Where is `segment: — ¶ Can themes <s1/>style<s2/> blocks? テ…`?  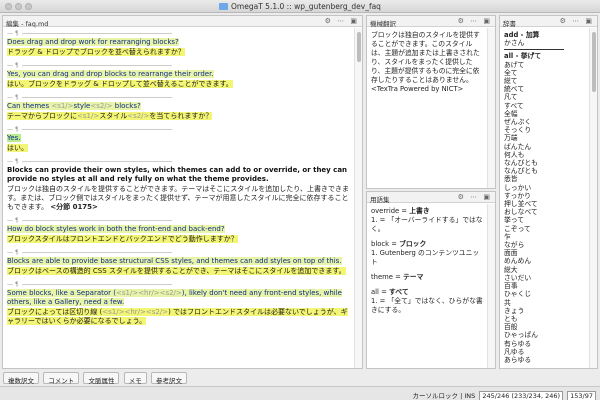 segment: — ¶ Can themes <s1/>style<s2/> blocks? テ… is located at coordinates (178, 108).